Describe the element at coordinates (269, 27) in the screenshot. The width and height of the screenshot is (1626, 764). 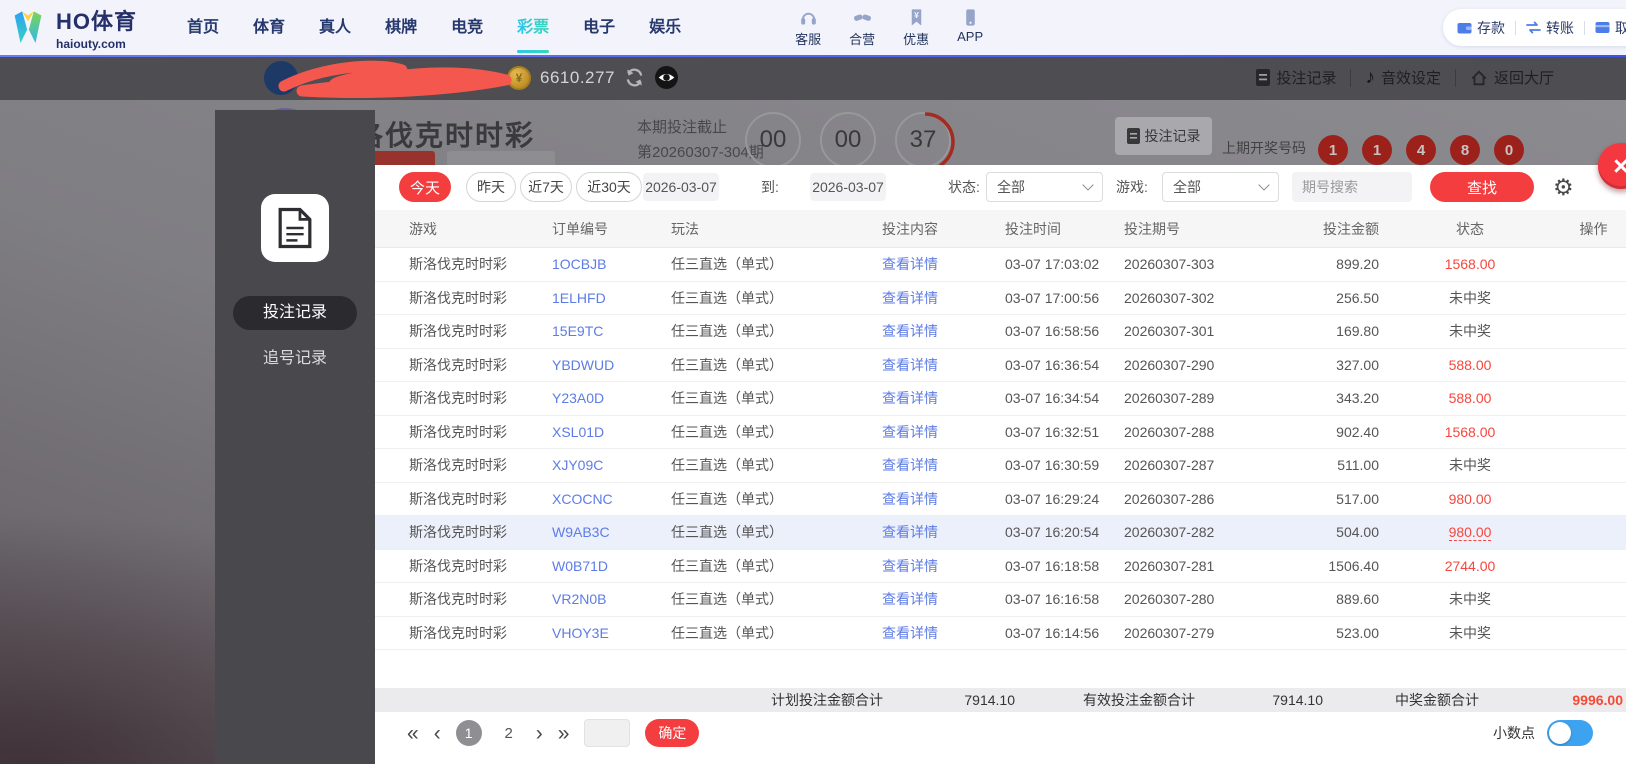
I see `menu-sports: 体育` at that location.